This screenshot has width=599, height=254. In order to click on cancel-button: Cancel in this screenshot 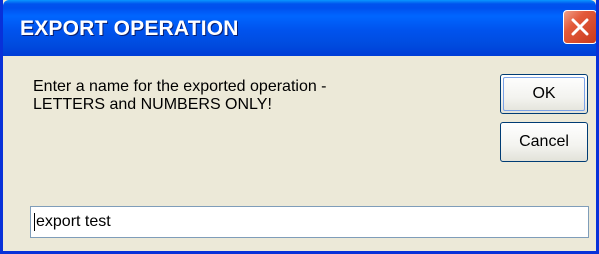, I will do `click(544, 142)`.